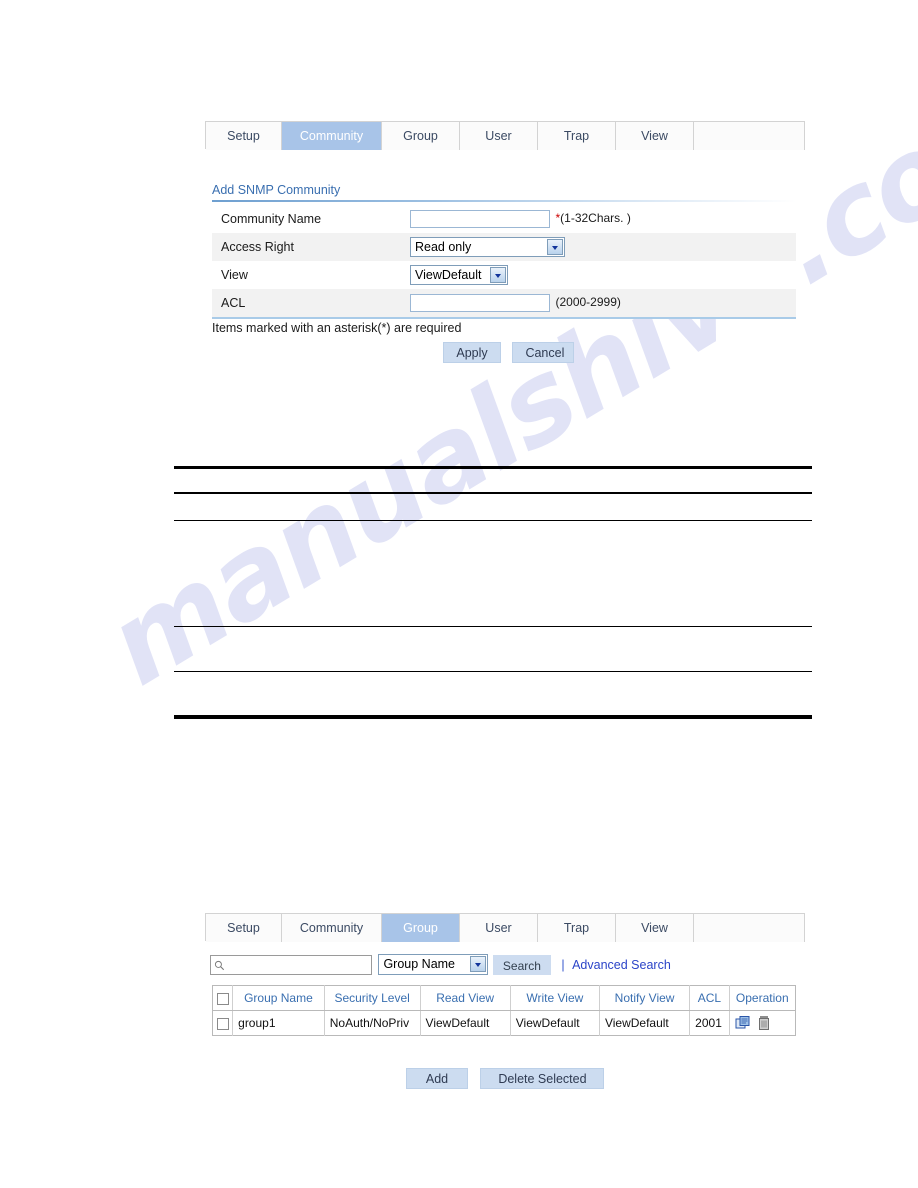  What do you see at coordinates (543, 352) in the screenshot?
I see `cancel-button: Cancel` at bounding box center [543, 352].